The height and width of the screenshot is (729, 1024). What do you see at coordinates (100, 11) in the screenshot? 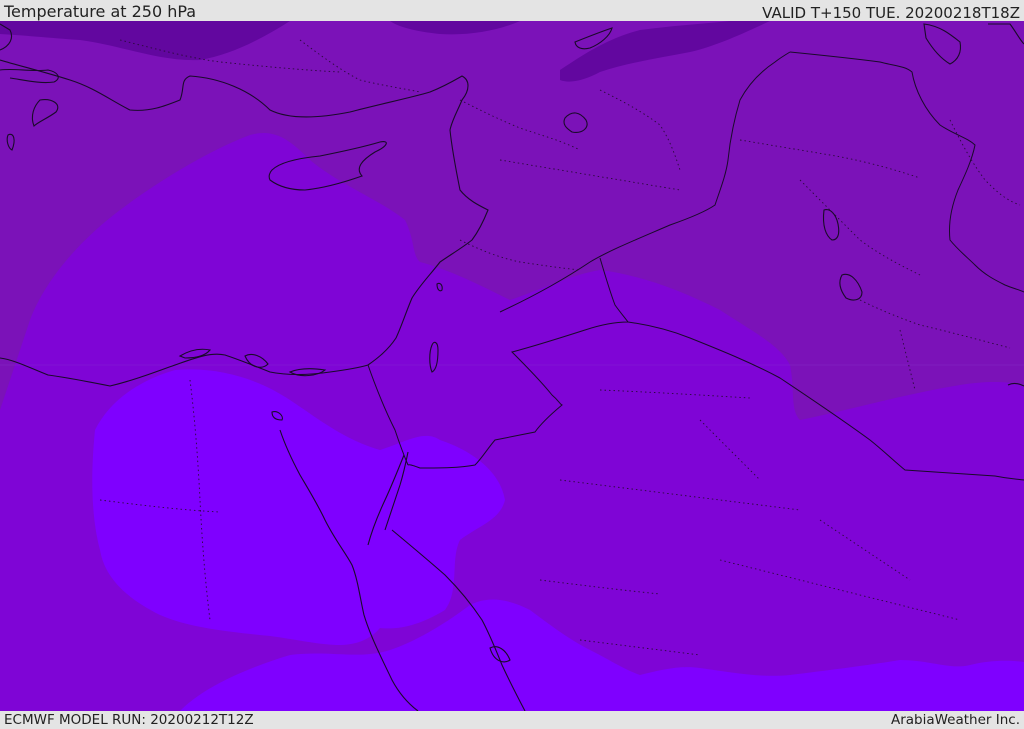
I see `map-title: Temperature at 250 hPa` at bounding box center [100, 11].